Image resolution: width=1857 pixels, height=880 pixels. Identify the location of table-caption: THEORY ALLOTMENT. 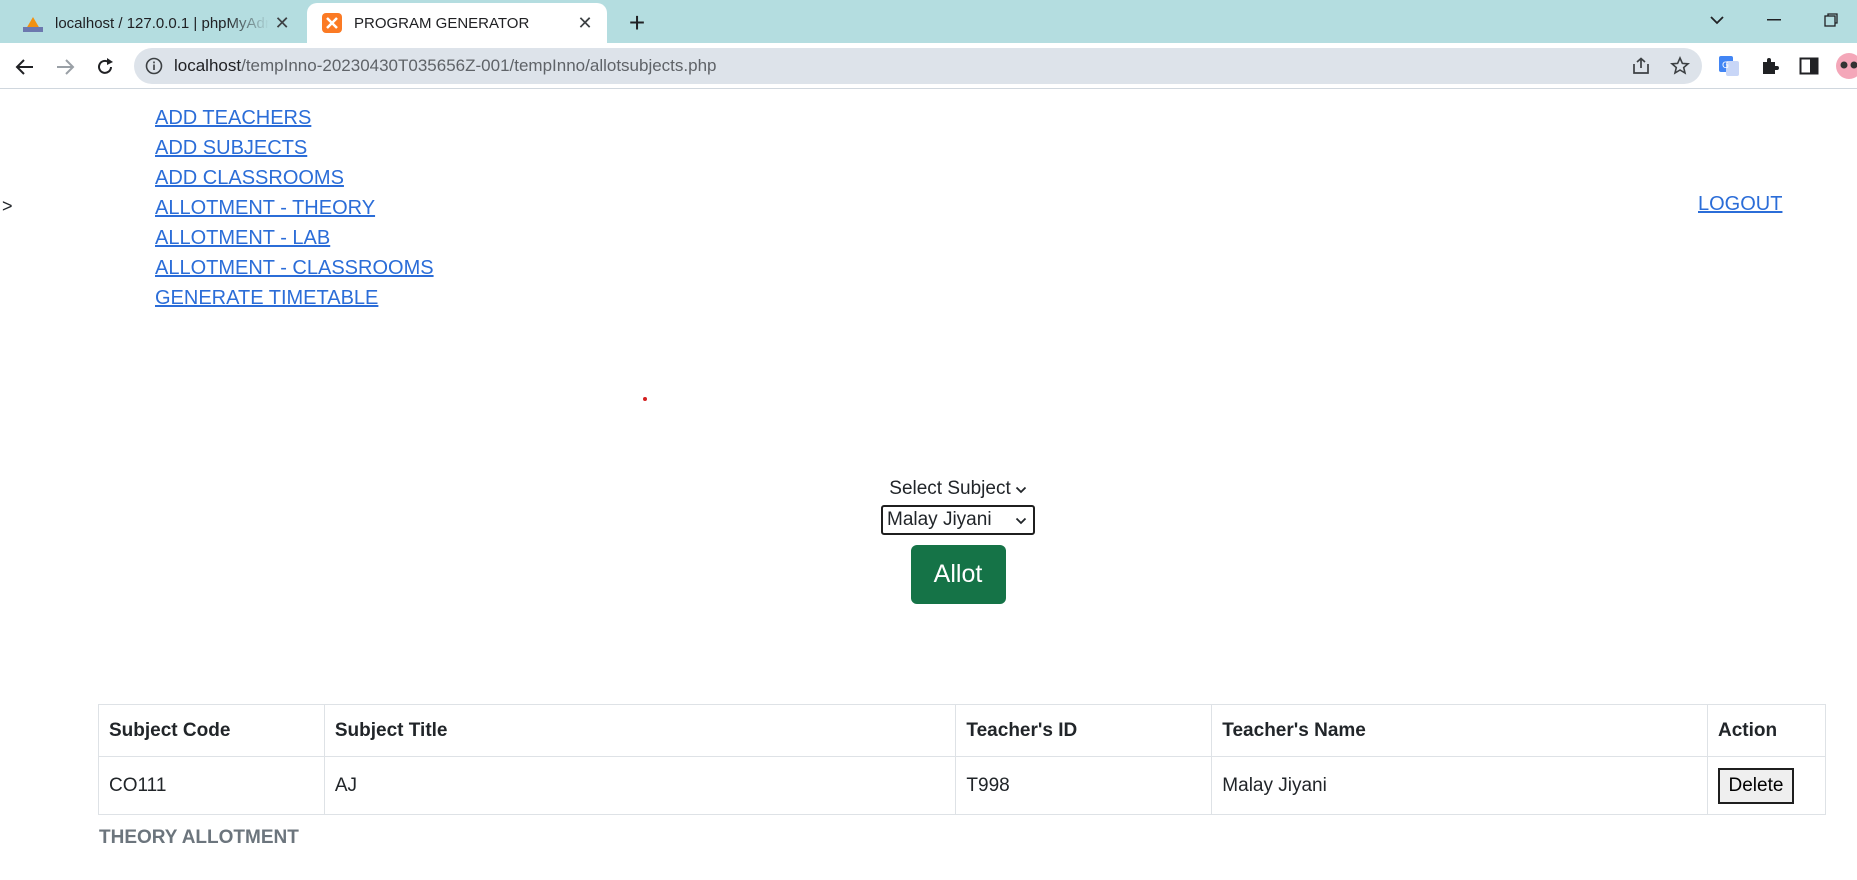
(199, 837).